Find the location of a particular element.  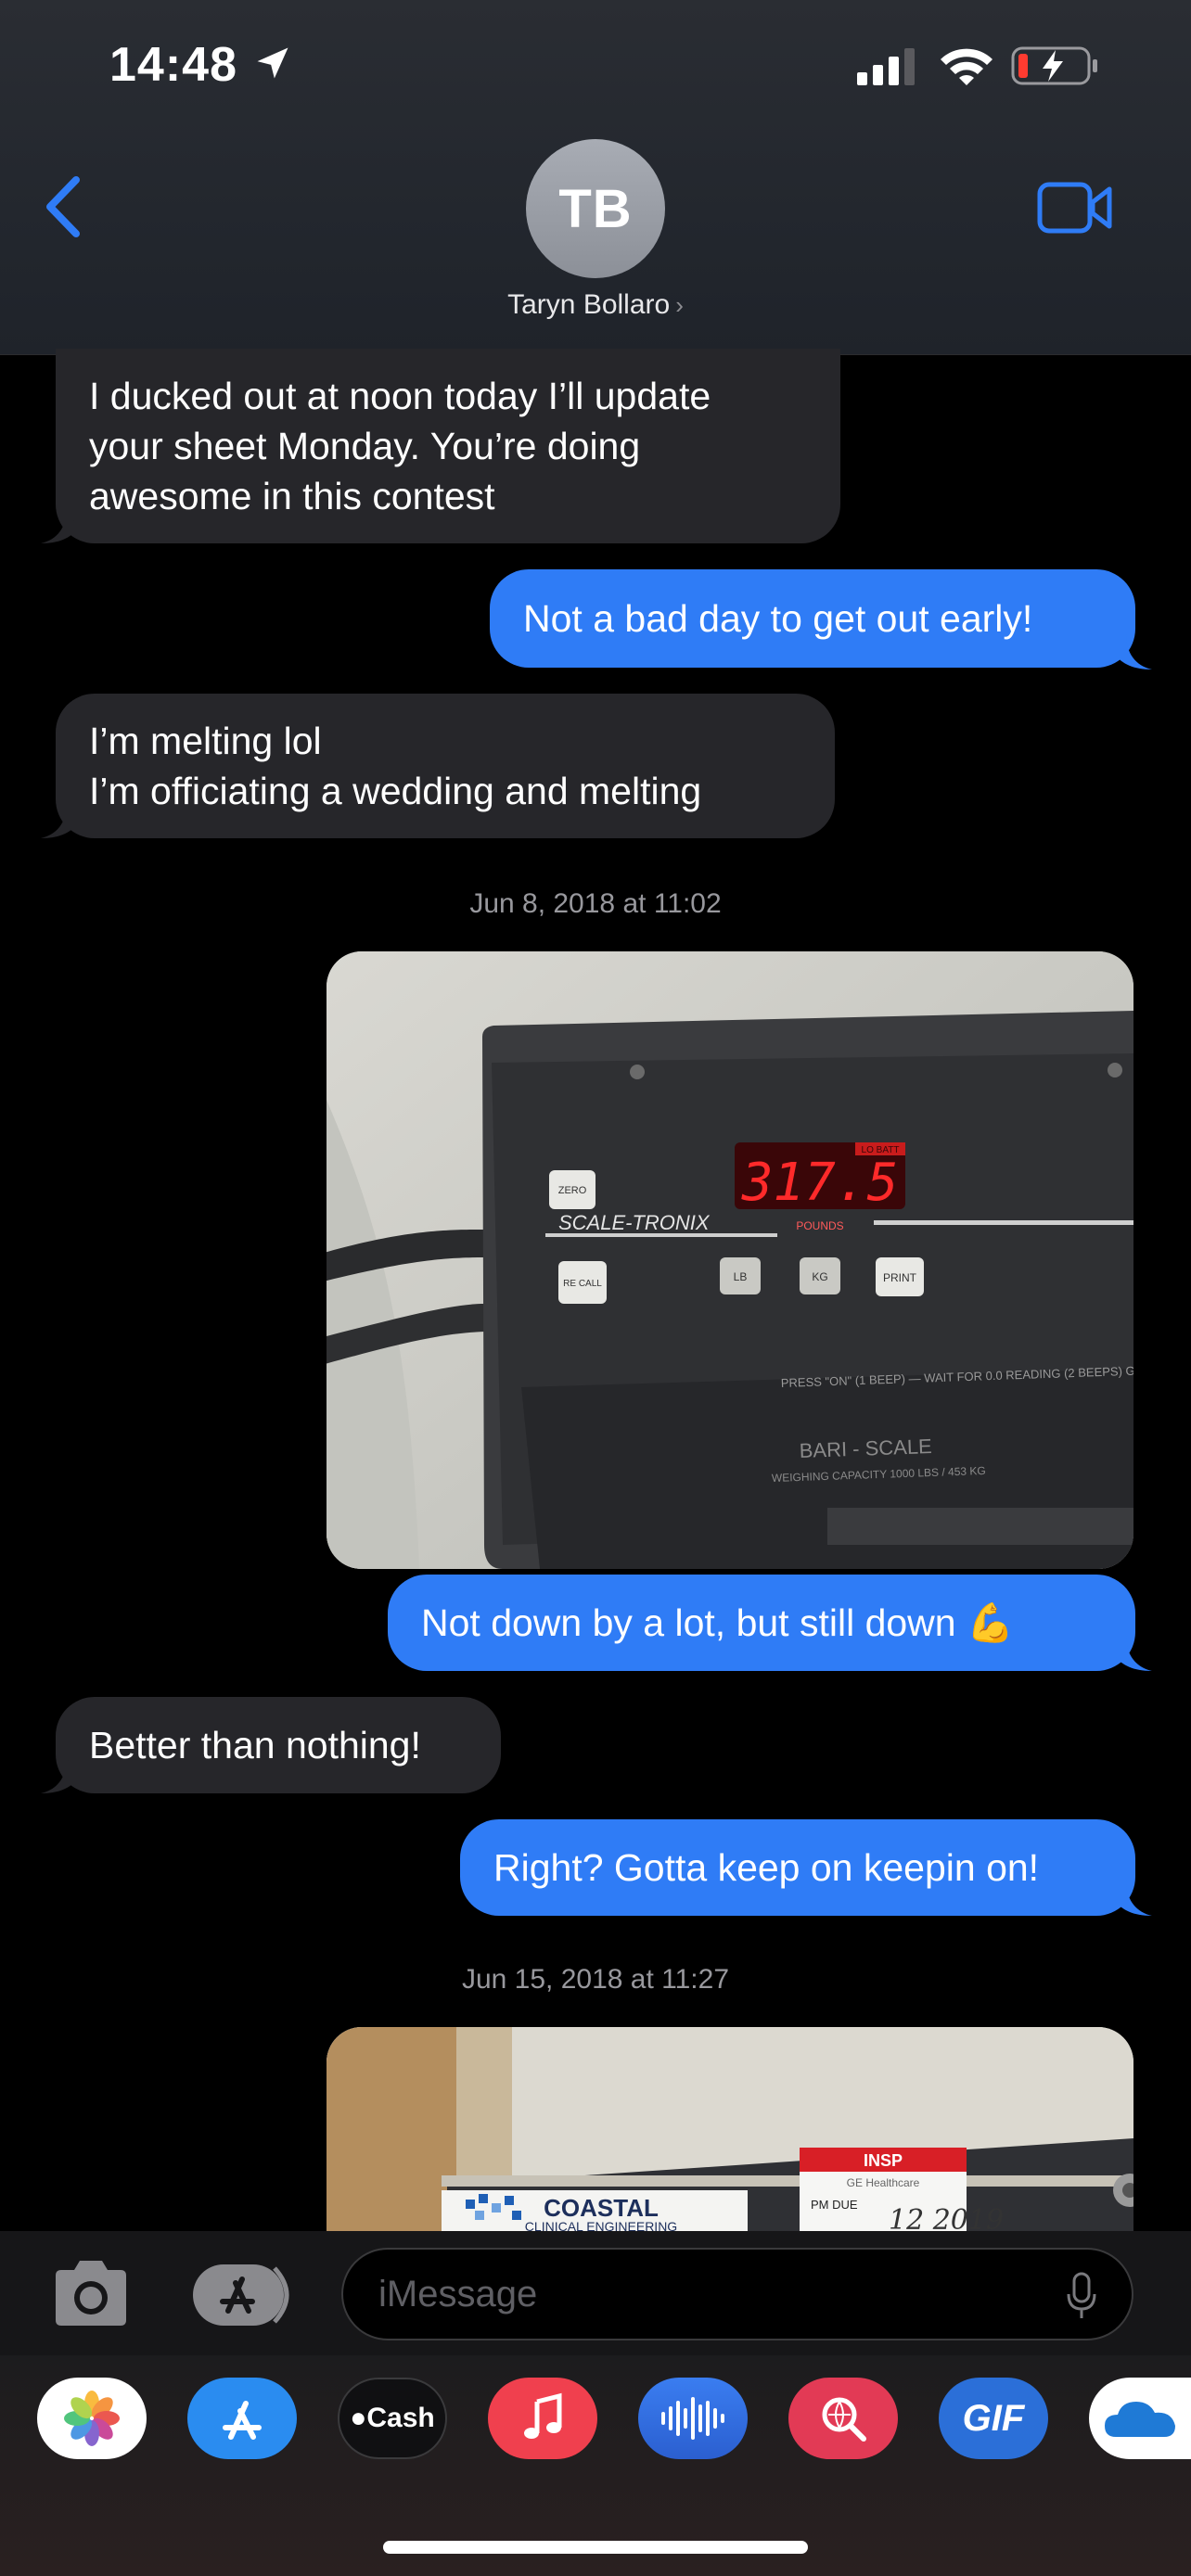

outgoing-message-bubble: Not down by a lot, but still down 💪 is located at coordinates (761, 1623).